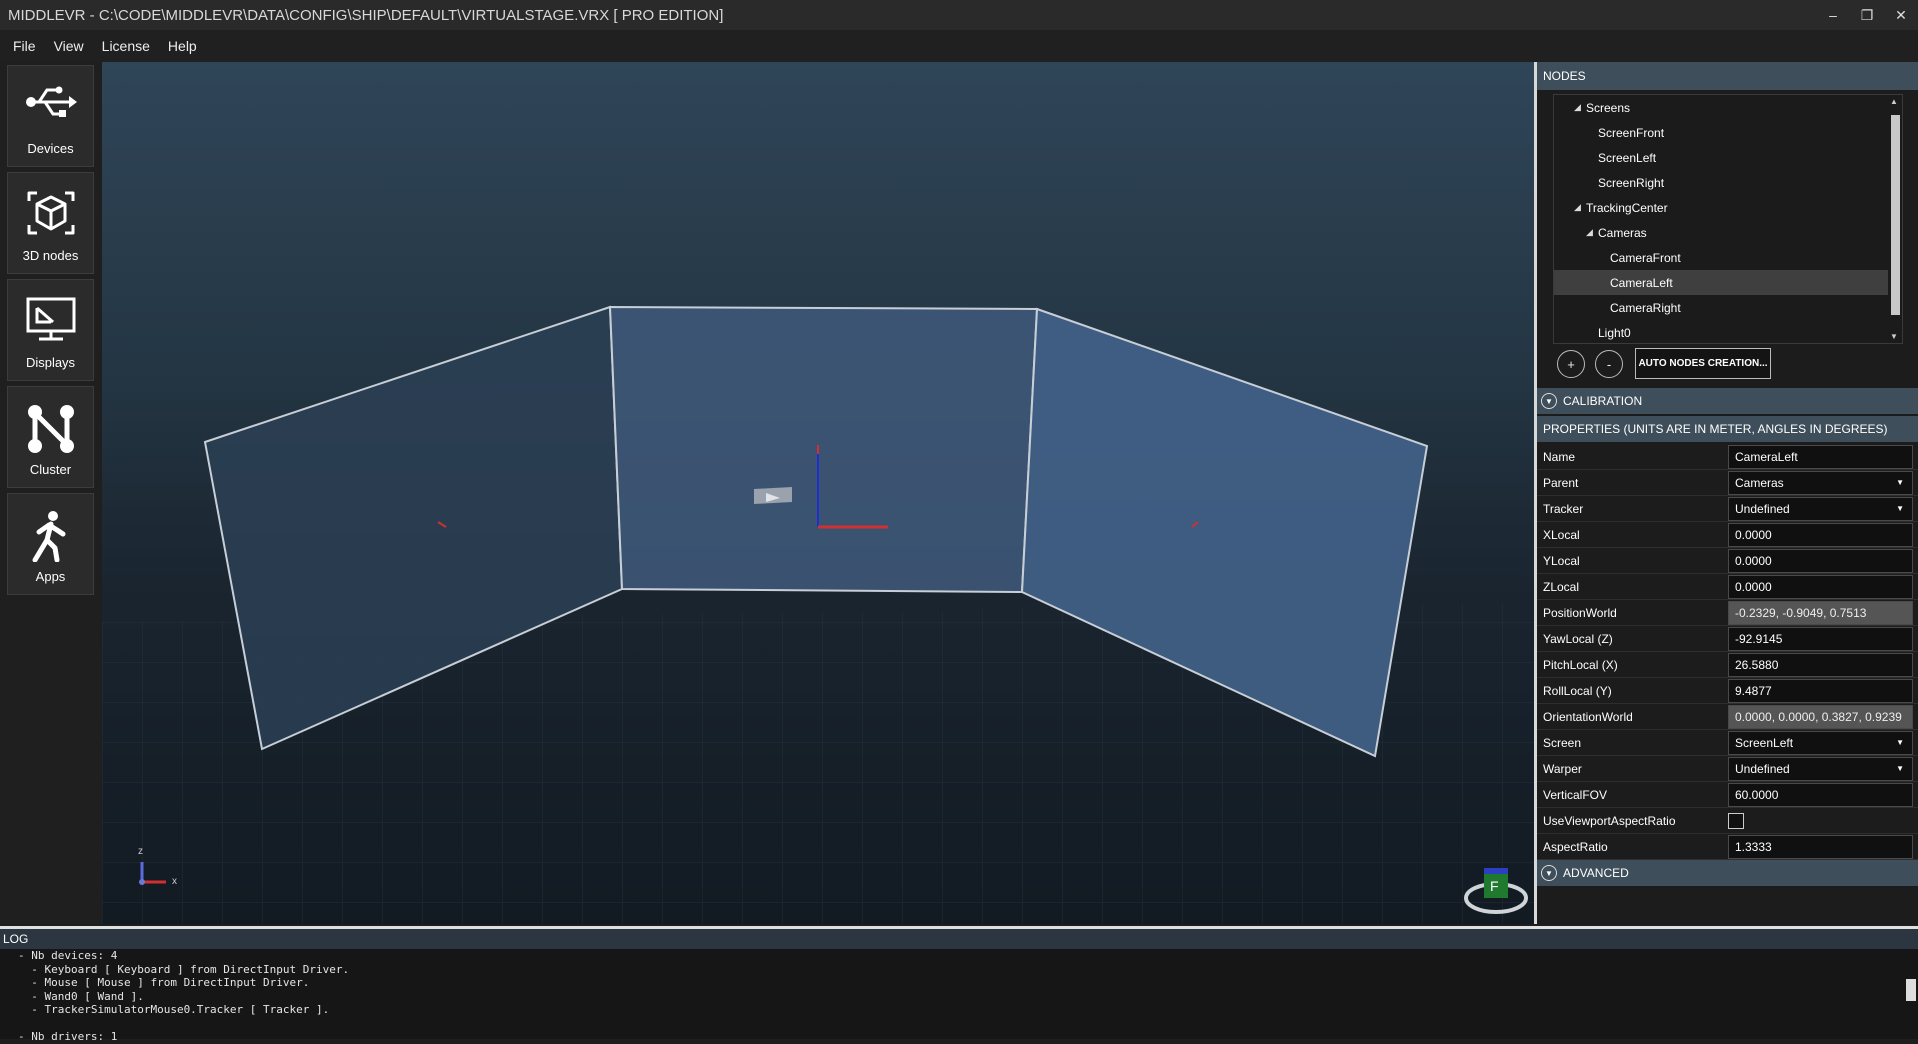 The width and height of the screenshot is (1918, 1044). Describe the element at coordinates (1895, 215) in the screenshot. I see `tree-scroll-thumb` at that location.